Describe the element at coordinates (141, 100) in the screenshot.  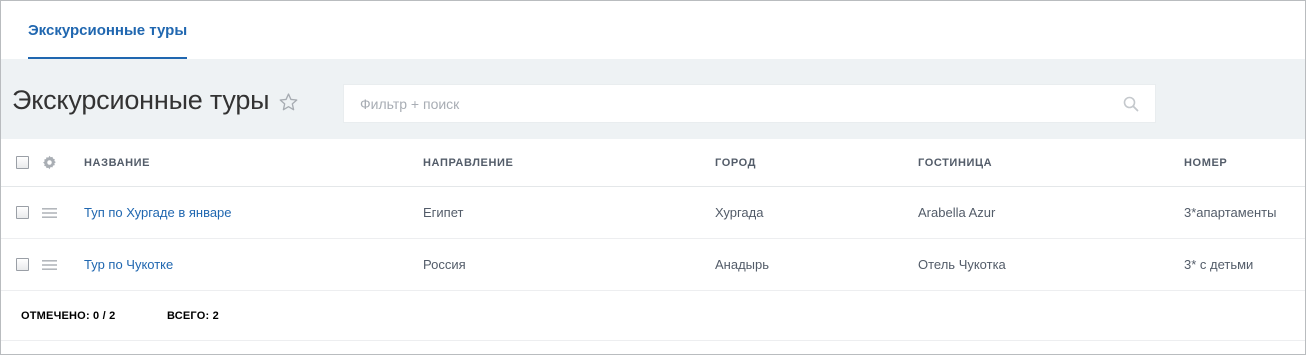
I see `page-title: Экскурсионные туры` at that location.